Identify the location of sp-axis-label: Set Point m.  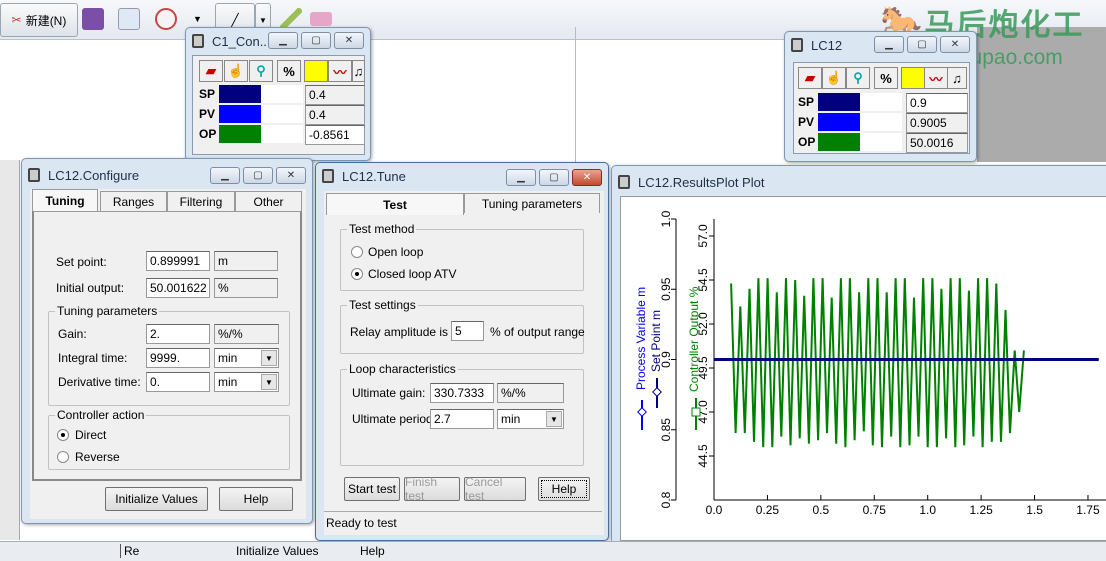
(656, 341).